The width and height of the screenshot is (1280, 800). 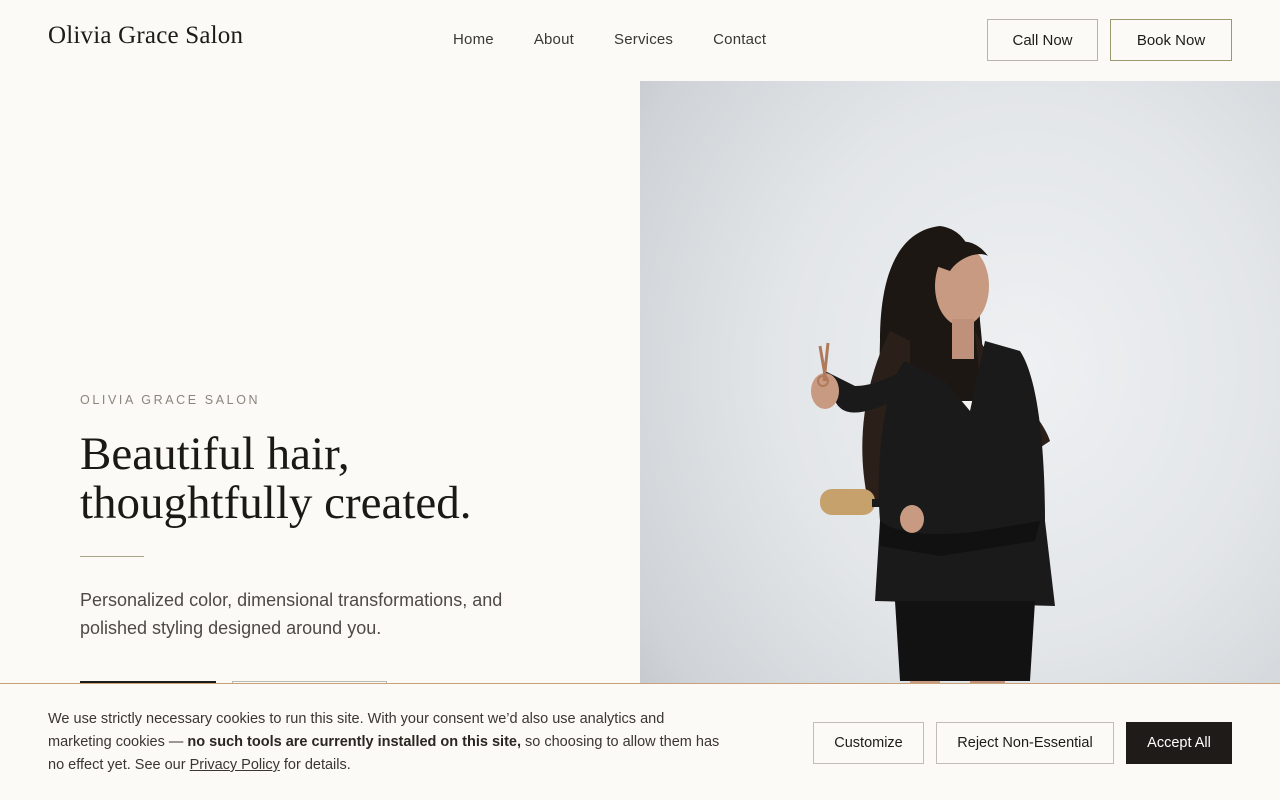 I want to click on privacy-policy-link: Privacy Policy, so click(x=235, y=765).